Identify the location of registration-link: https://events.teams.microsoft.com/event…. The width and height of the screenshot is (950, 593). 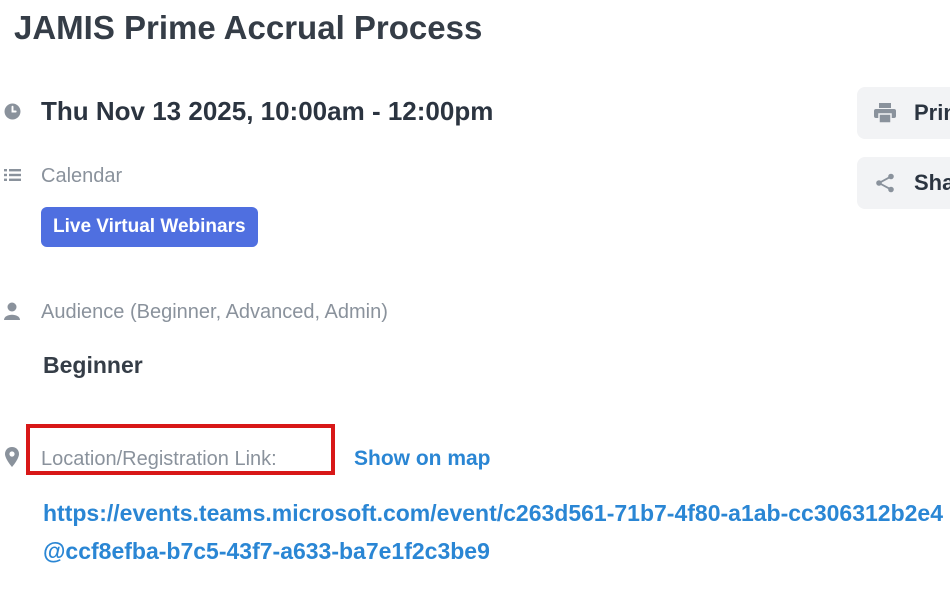
(493, 532).